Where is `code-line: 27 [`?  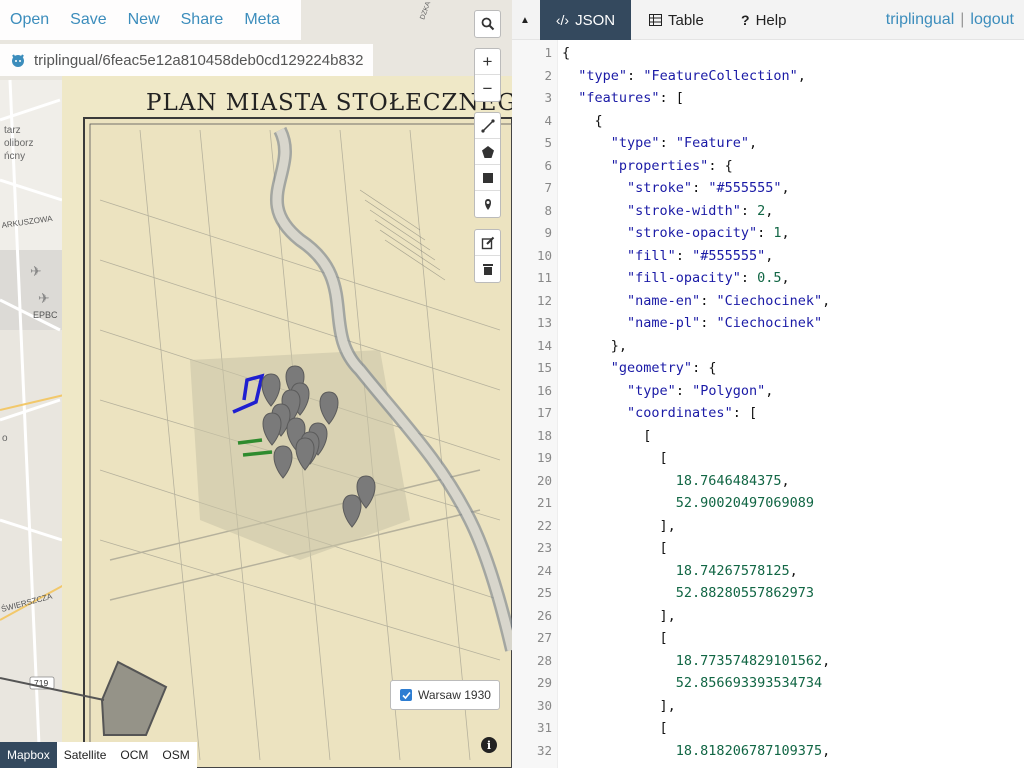
code-line: 27 [ is located at coordinates (768, 638).